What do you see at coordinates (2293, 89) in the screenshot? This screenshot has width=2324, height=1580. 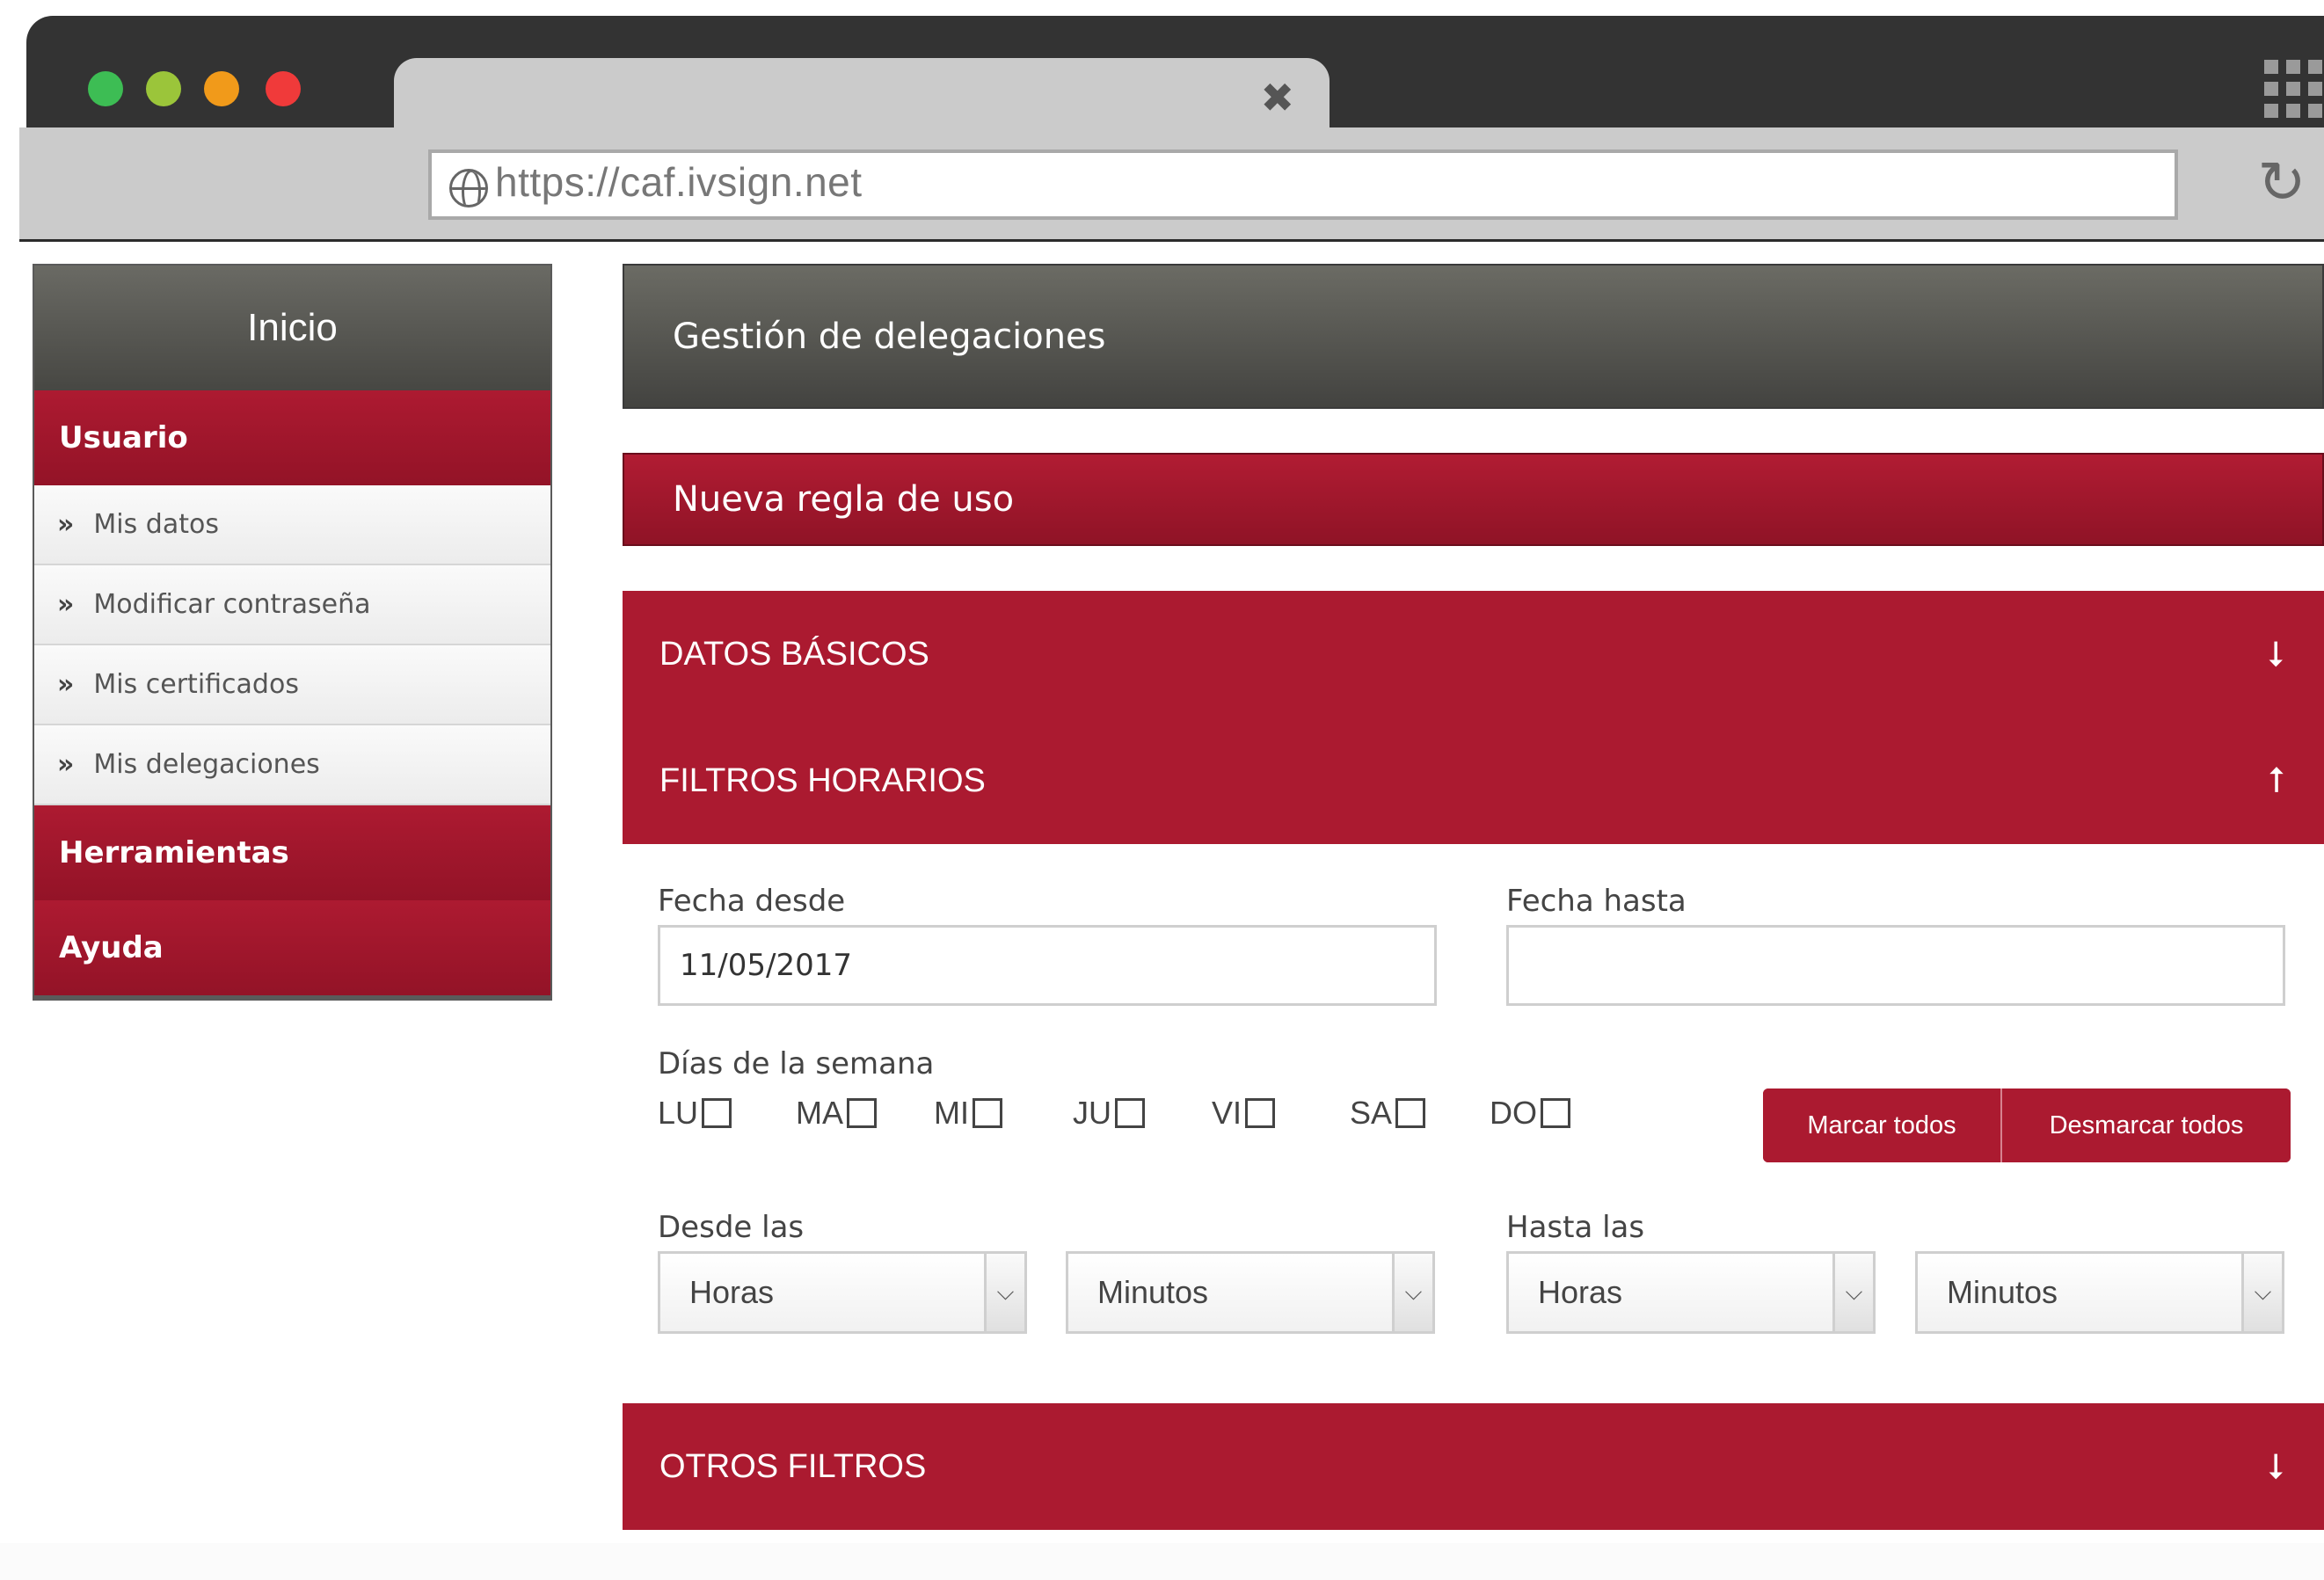 I see `apps-grid-icon` at bounding box center [2293, 89].